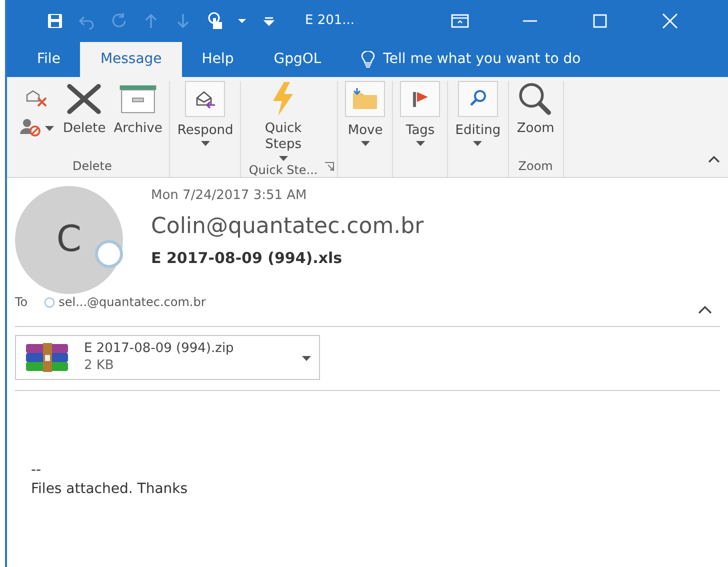 Image resolution: width=728 pixels, height=567 pixels. What do you see at coordinates (110, 489) in the screenshot?
I see `body-text: Files attached. Thanks` at bounding box center [110, 489].